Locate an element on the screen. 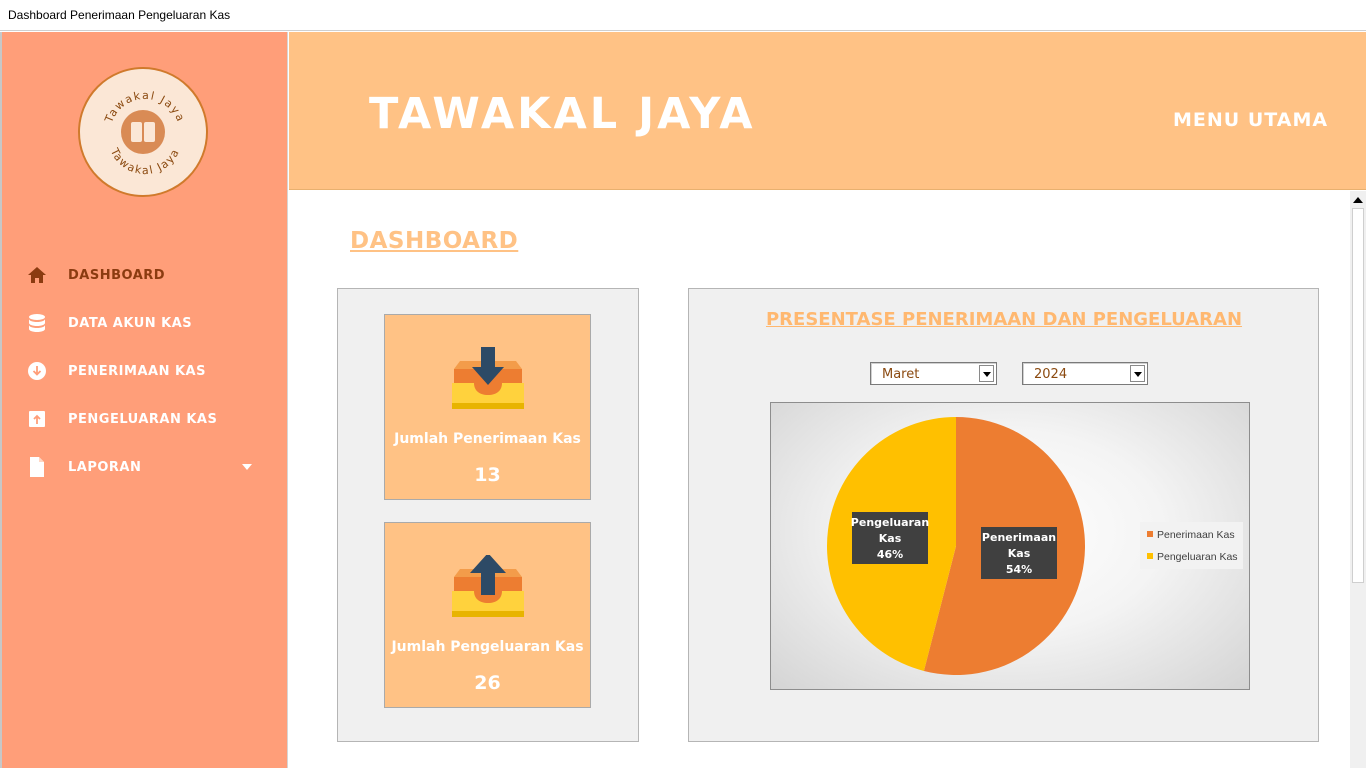 This screenshot has height=768, width=1366. stat-value: 13 is located at coordinates (487, 475).